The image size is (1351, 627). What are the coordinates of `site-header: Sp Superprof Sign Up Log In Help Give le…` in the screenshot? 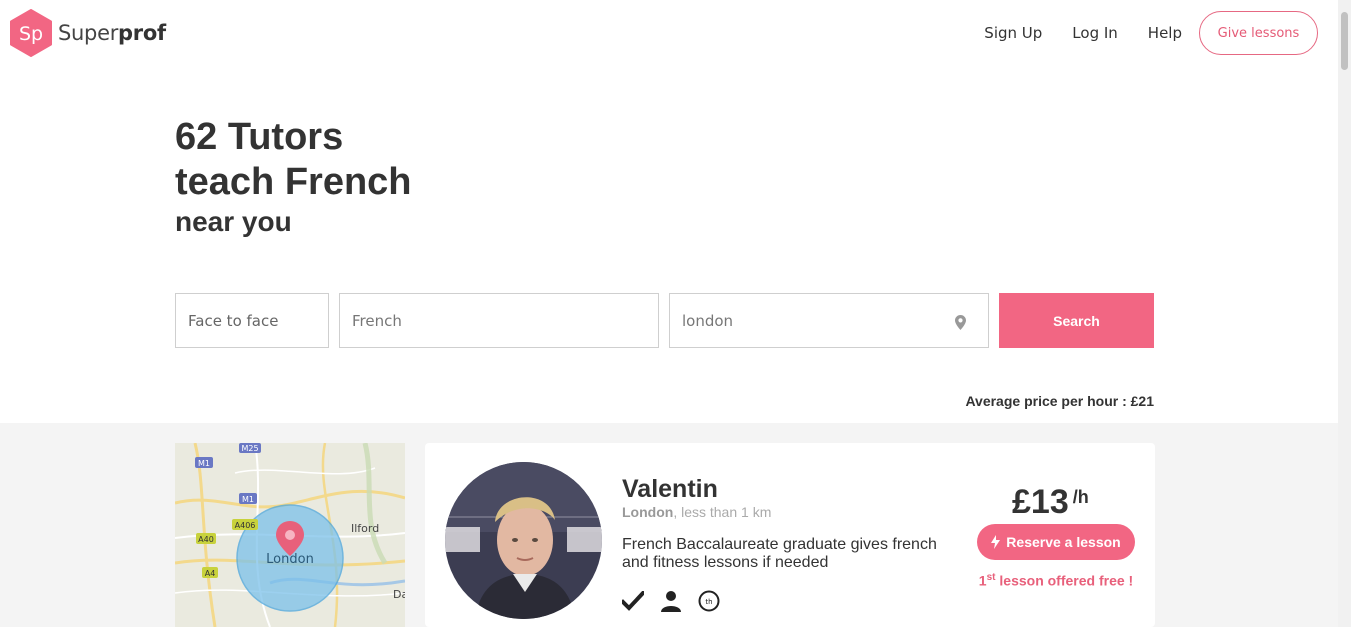 It's located at (669, 35).